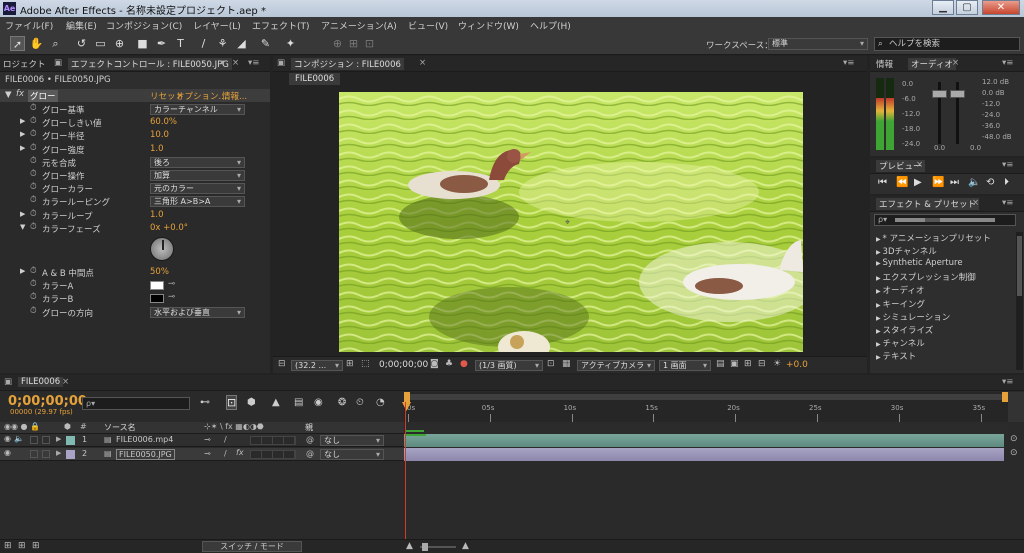 This screenshot has height=553, width=1024. Describe the element at coordinates (900, 290) in the screenshot. I see `effects-category-item: ▶ オーディオ` at that location.